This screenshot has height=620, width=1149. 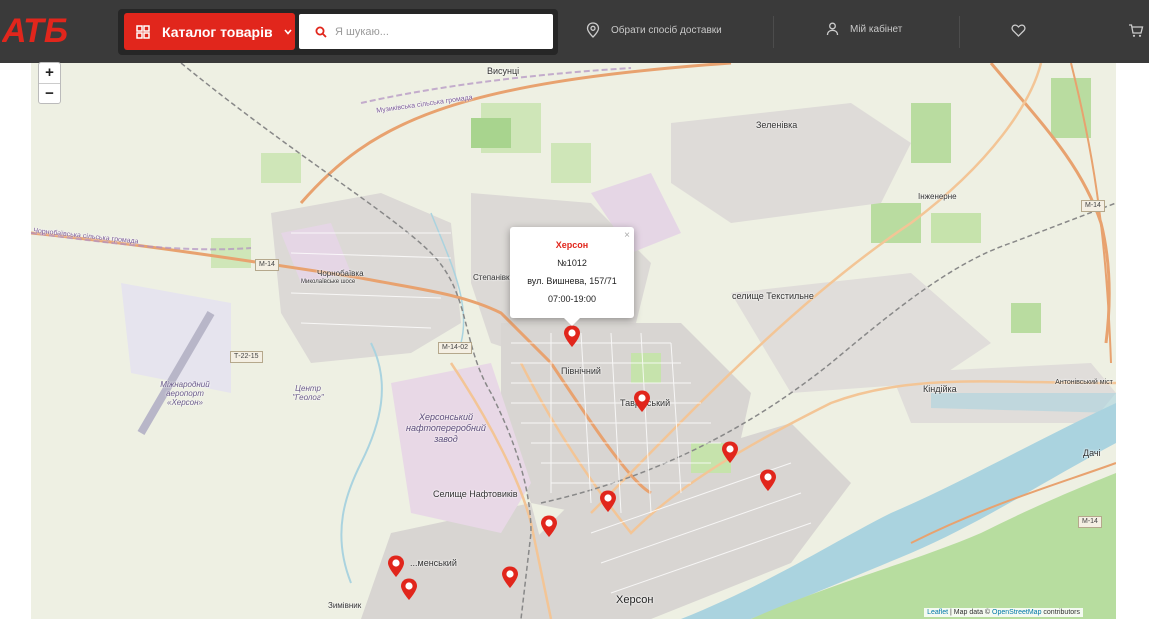 I want to click on map-label: Інженерне, so click(x=937, y=196).